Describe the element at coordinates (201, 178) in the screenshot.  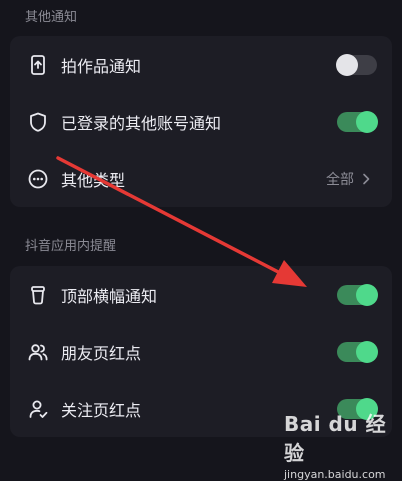
I see `row-other-types: 其他类型 全部` at that location.